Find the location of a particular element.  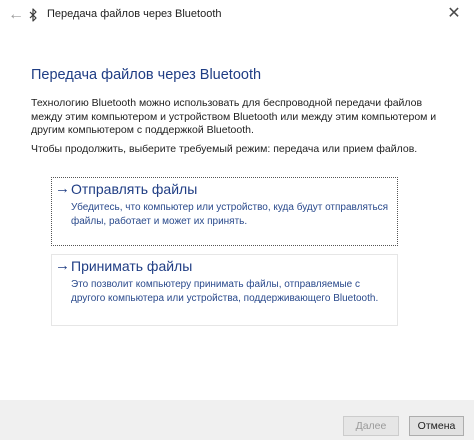

window-title: Передача файлов через Bluetooth is located at coordinates (134, 14).